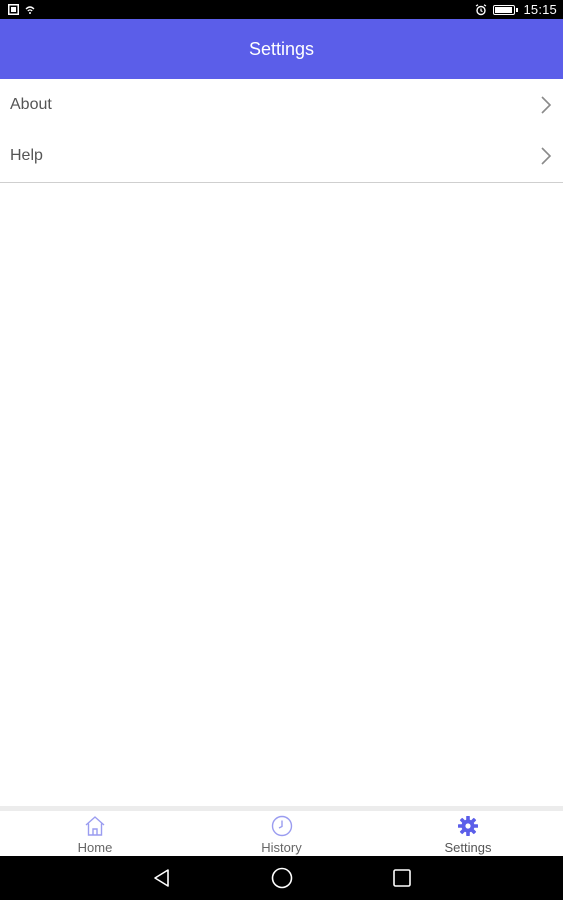 Image resolution: width=563 pixels, height=900 pixels. I want to click on home-icon, so click(95, 826).